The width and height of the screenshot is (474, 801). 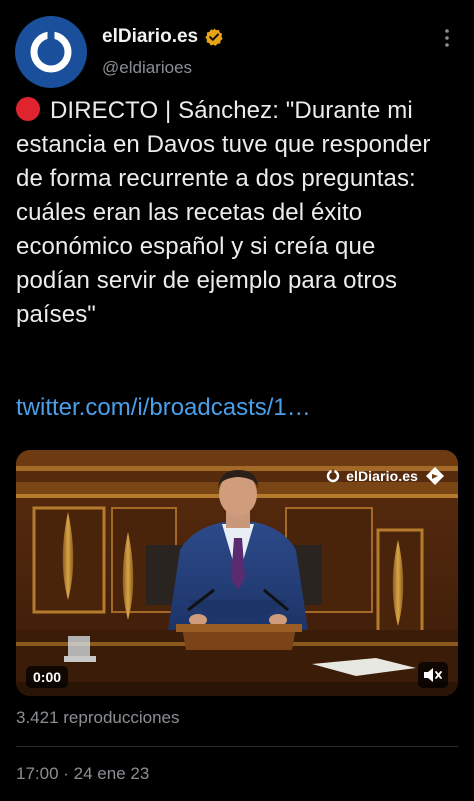 What do you see at coordinates (435, 476) in the screenshot?
I see `broadcast-badge-icon` at bounding box center [435, 476].